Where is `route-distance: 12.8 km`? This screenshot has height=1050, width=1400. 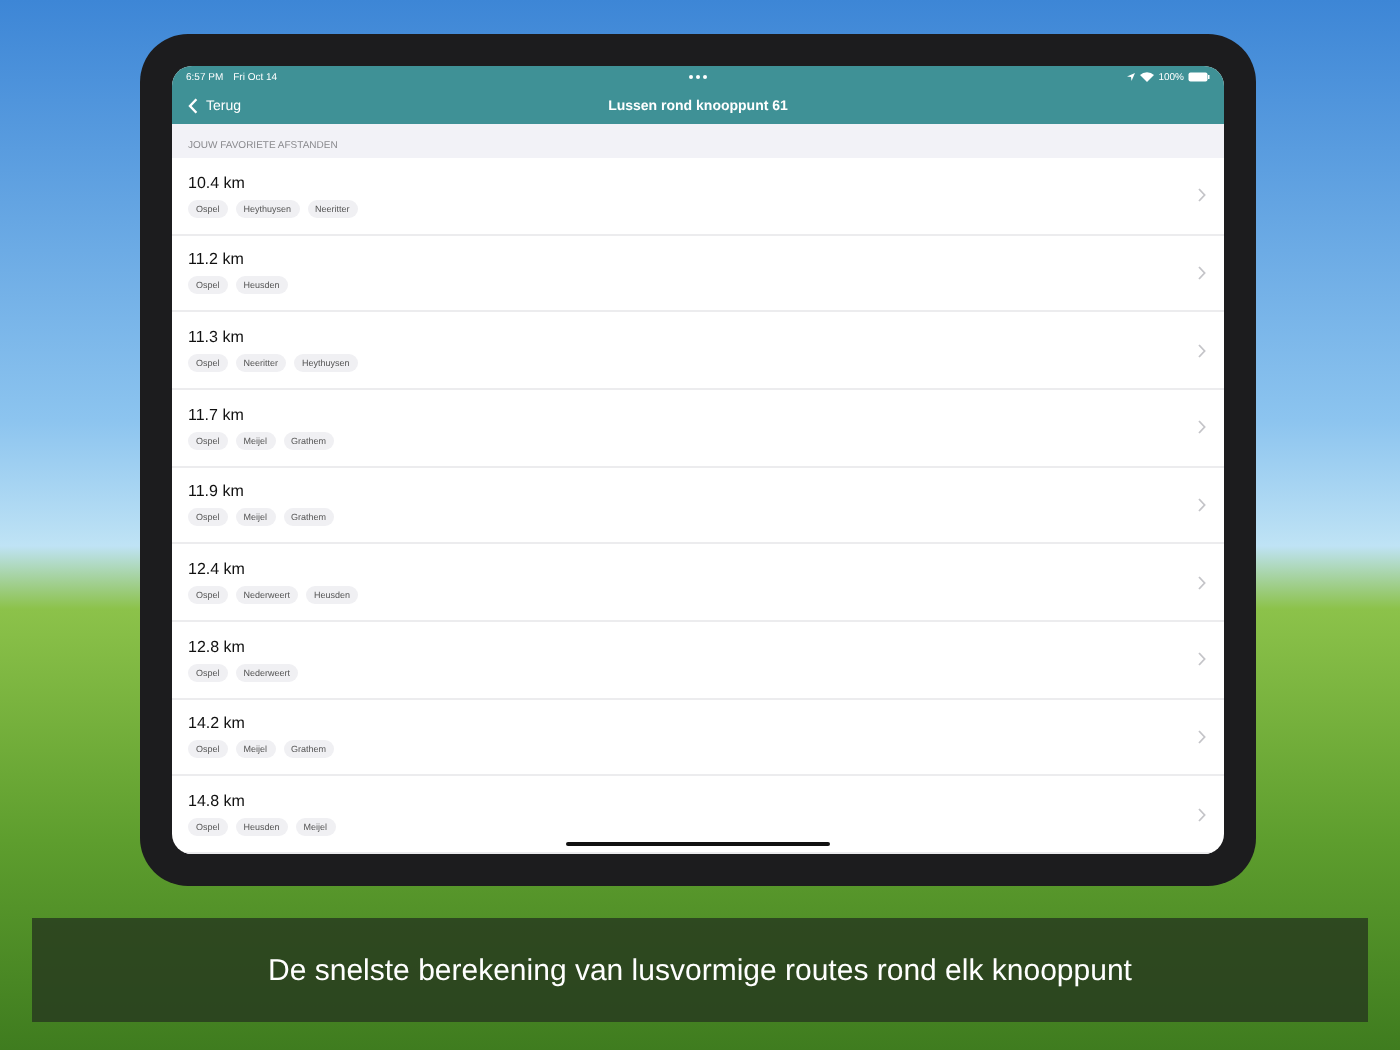
route-distance: 12.8 km is located at coordinates (217, 646).